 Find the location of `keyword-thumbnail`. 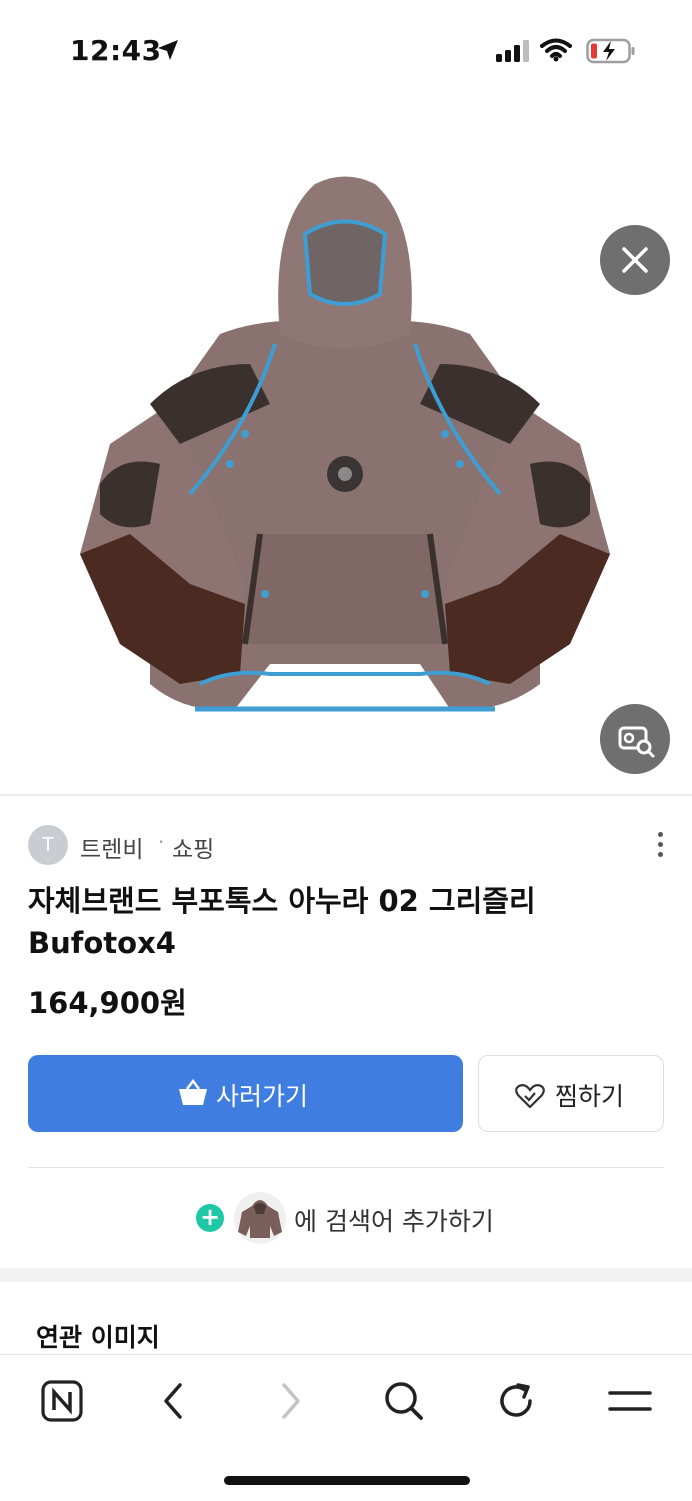

keyword-thumbnail is located at coordinates (260, 1218).